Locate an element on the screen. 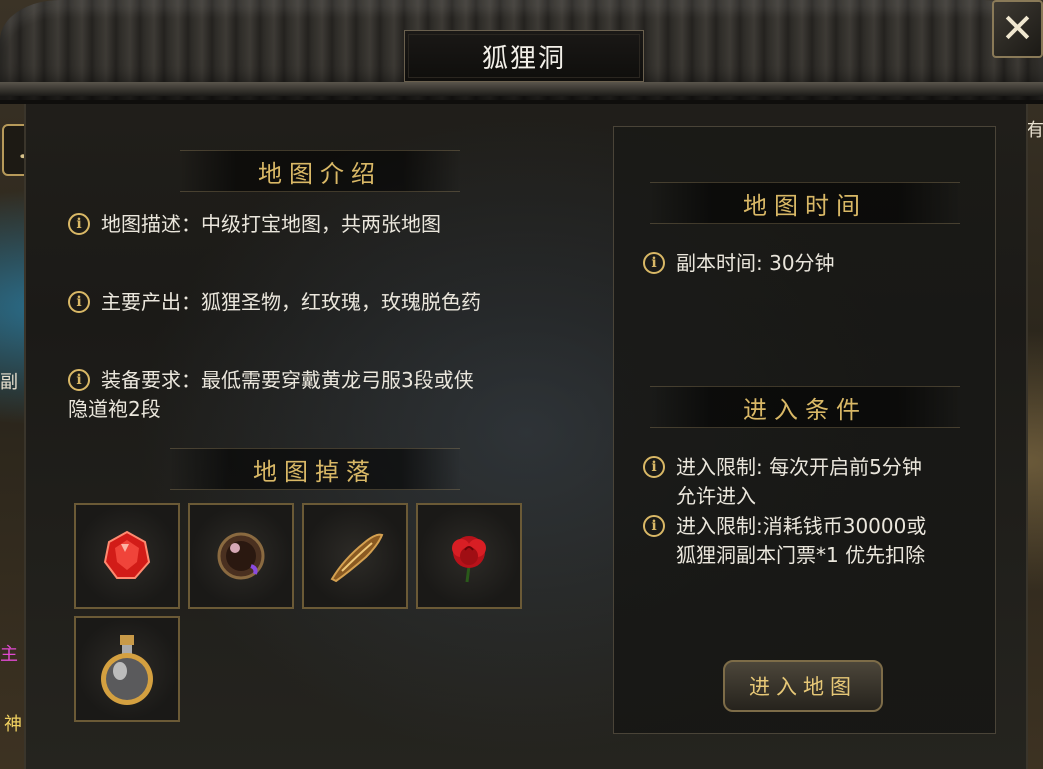 This screenshot has height=769, width=1043. roof-eave is located at coordinates (521, 89).